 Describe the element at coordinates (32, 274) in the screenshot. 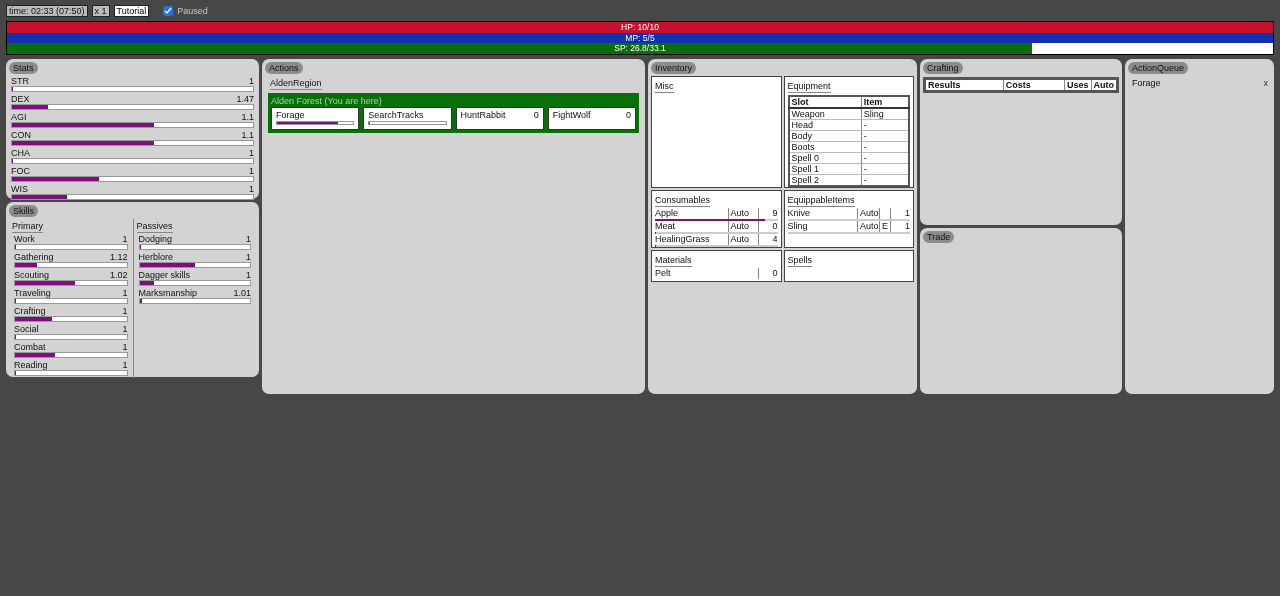

I see `stat-name: Scouting` at that location.